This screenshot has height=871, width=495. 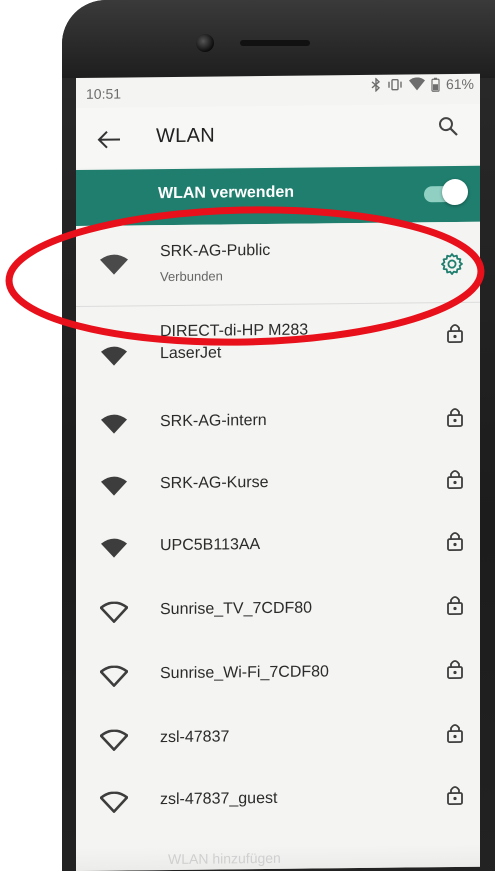 What do you see at coordinates (244, 673) in the screenshot?
I see `network-name: Sunrise_Wi-Fi_7CDF80` at bounding box center [244, 673].